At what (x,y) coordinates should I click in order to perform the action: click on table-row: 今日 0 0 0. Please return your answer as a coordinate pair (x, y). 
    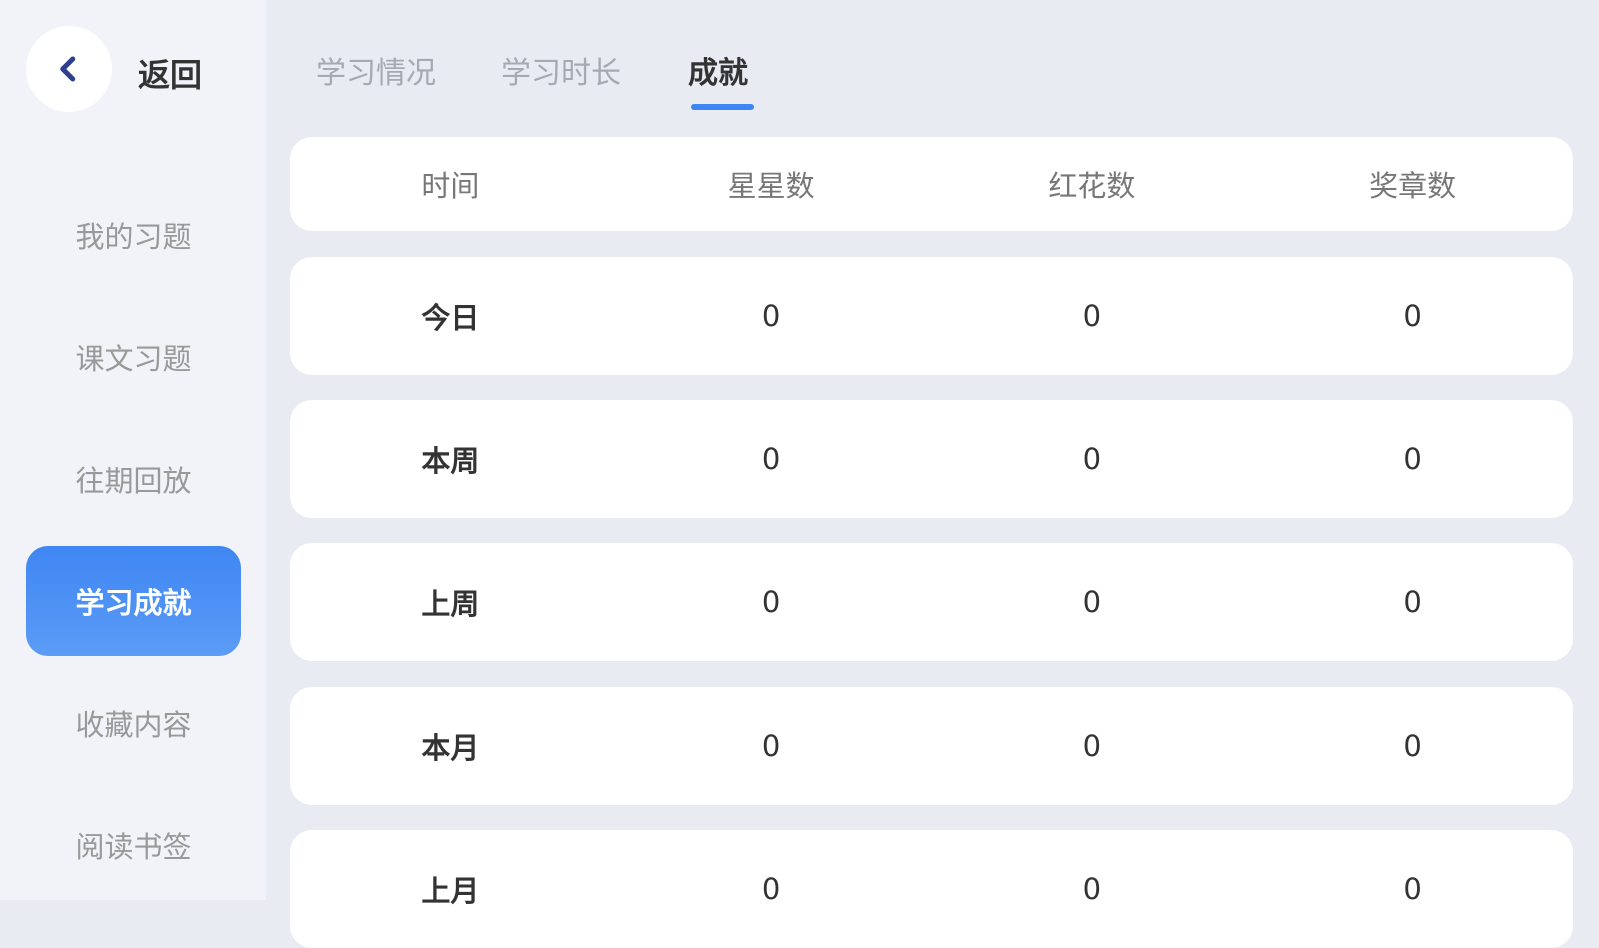
    Looking at the image, I should click on (931, 316).